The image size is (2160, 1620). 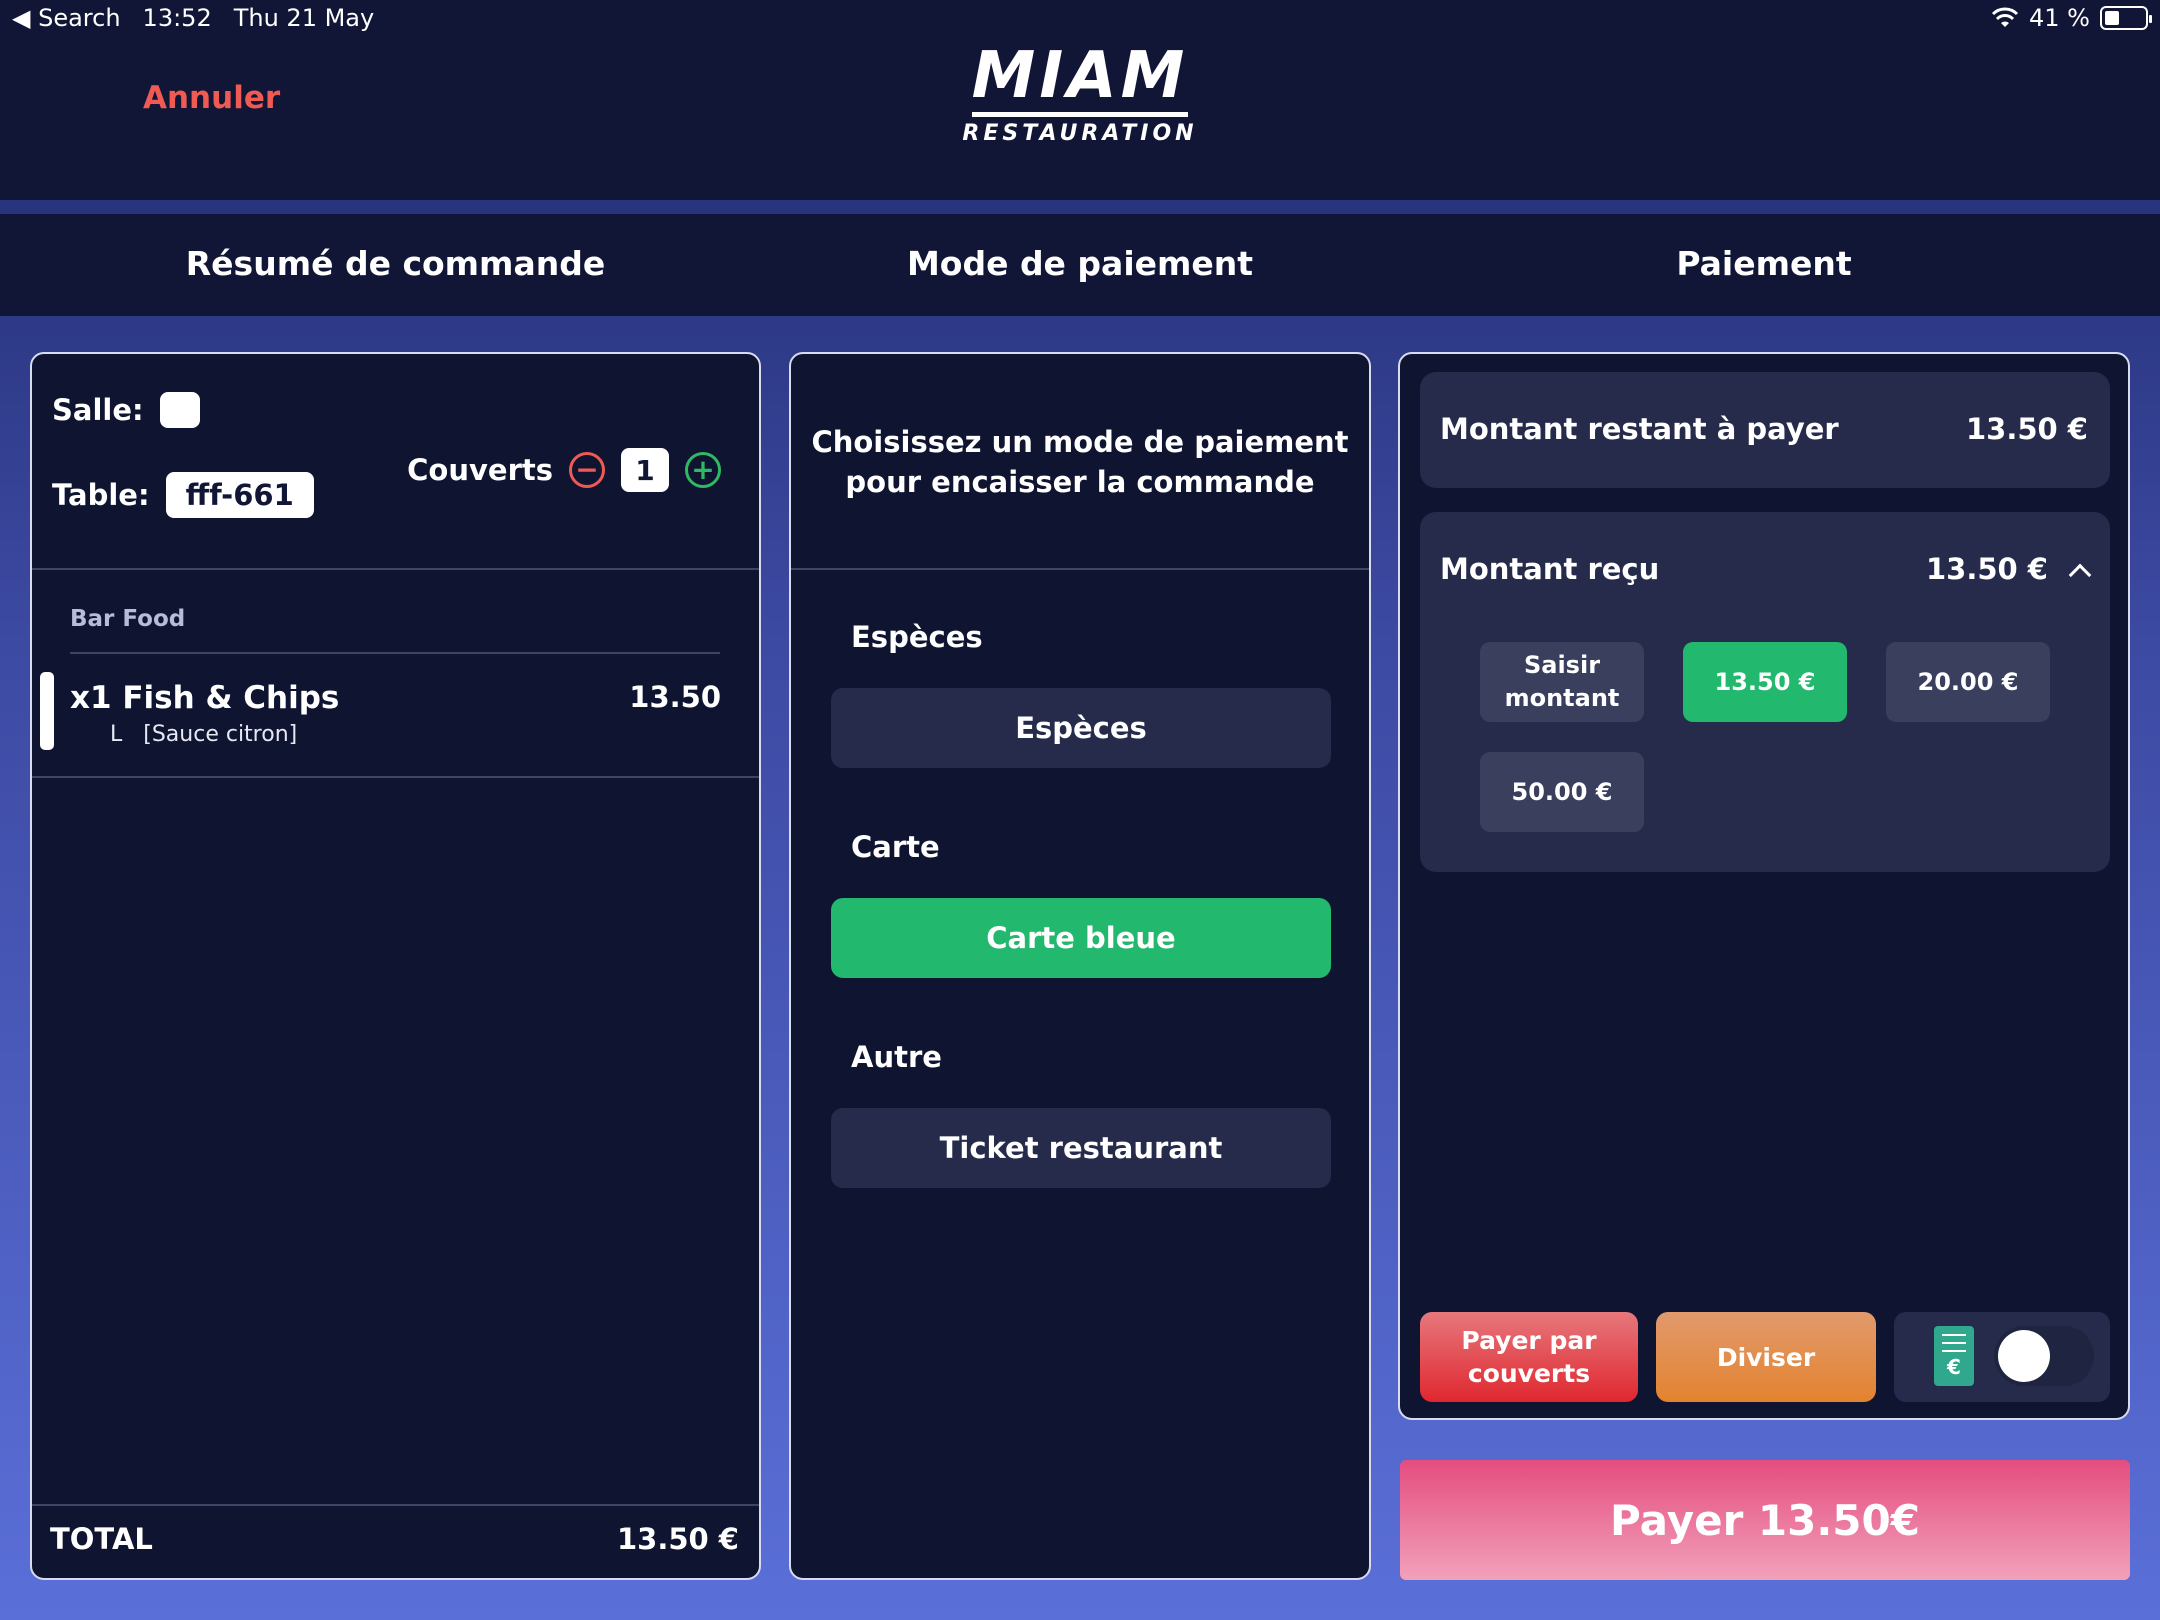 I want to click on section-autre-label: Autre, so click(x=896, y=1057).